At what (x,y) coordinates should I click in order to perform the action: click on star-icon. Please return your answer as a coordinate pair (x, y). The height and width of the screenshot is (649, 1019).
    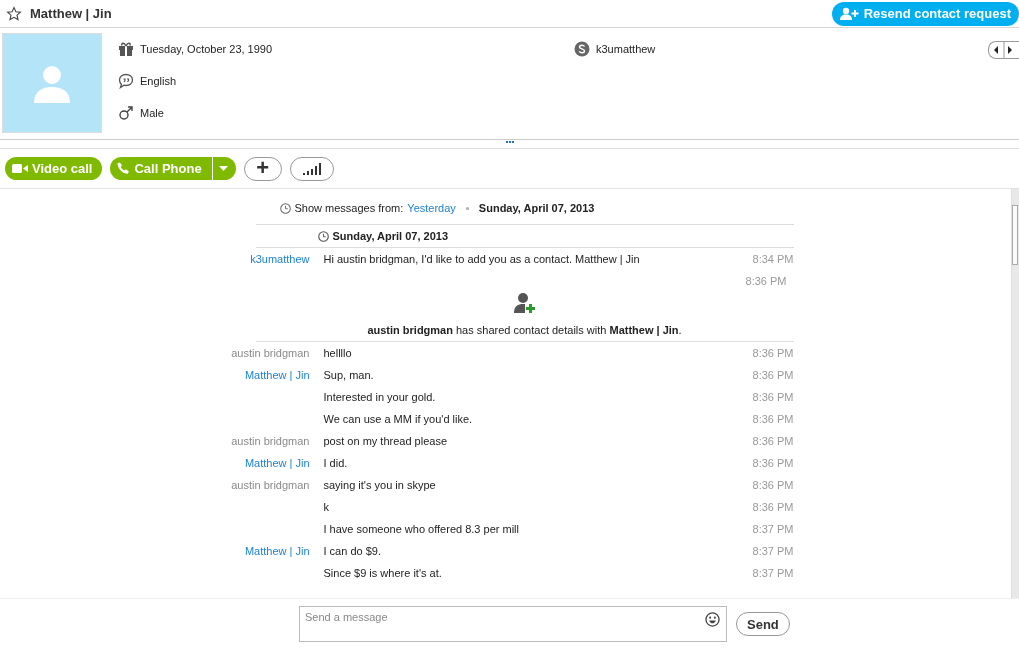
    Looking at the image, I should click on (14, 13).